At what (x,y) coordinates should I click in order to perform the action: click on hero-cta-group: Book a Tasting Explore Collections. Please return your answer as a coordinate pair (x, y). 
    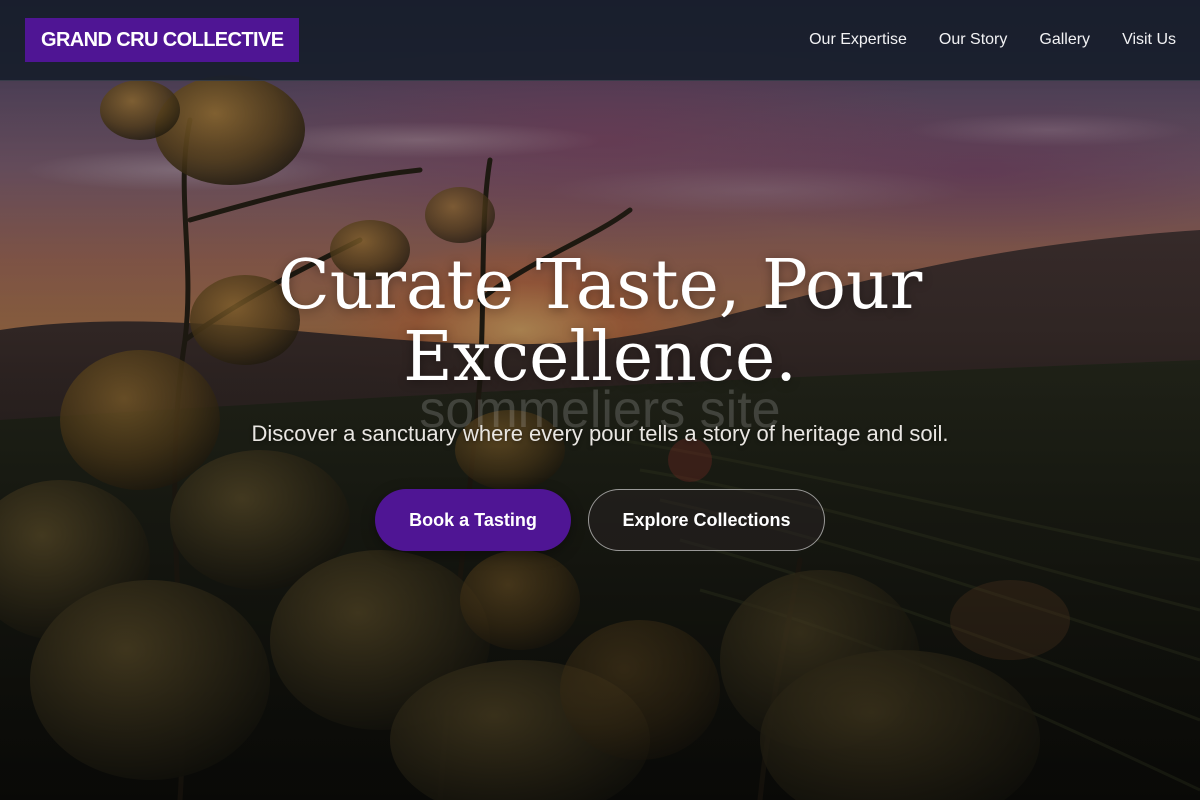
    Looking at the image, I should click on (600, 520).